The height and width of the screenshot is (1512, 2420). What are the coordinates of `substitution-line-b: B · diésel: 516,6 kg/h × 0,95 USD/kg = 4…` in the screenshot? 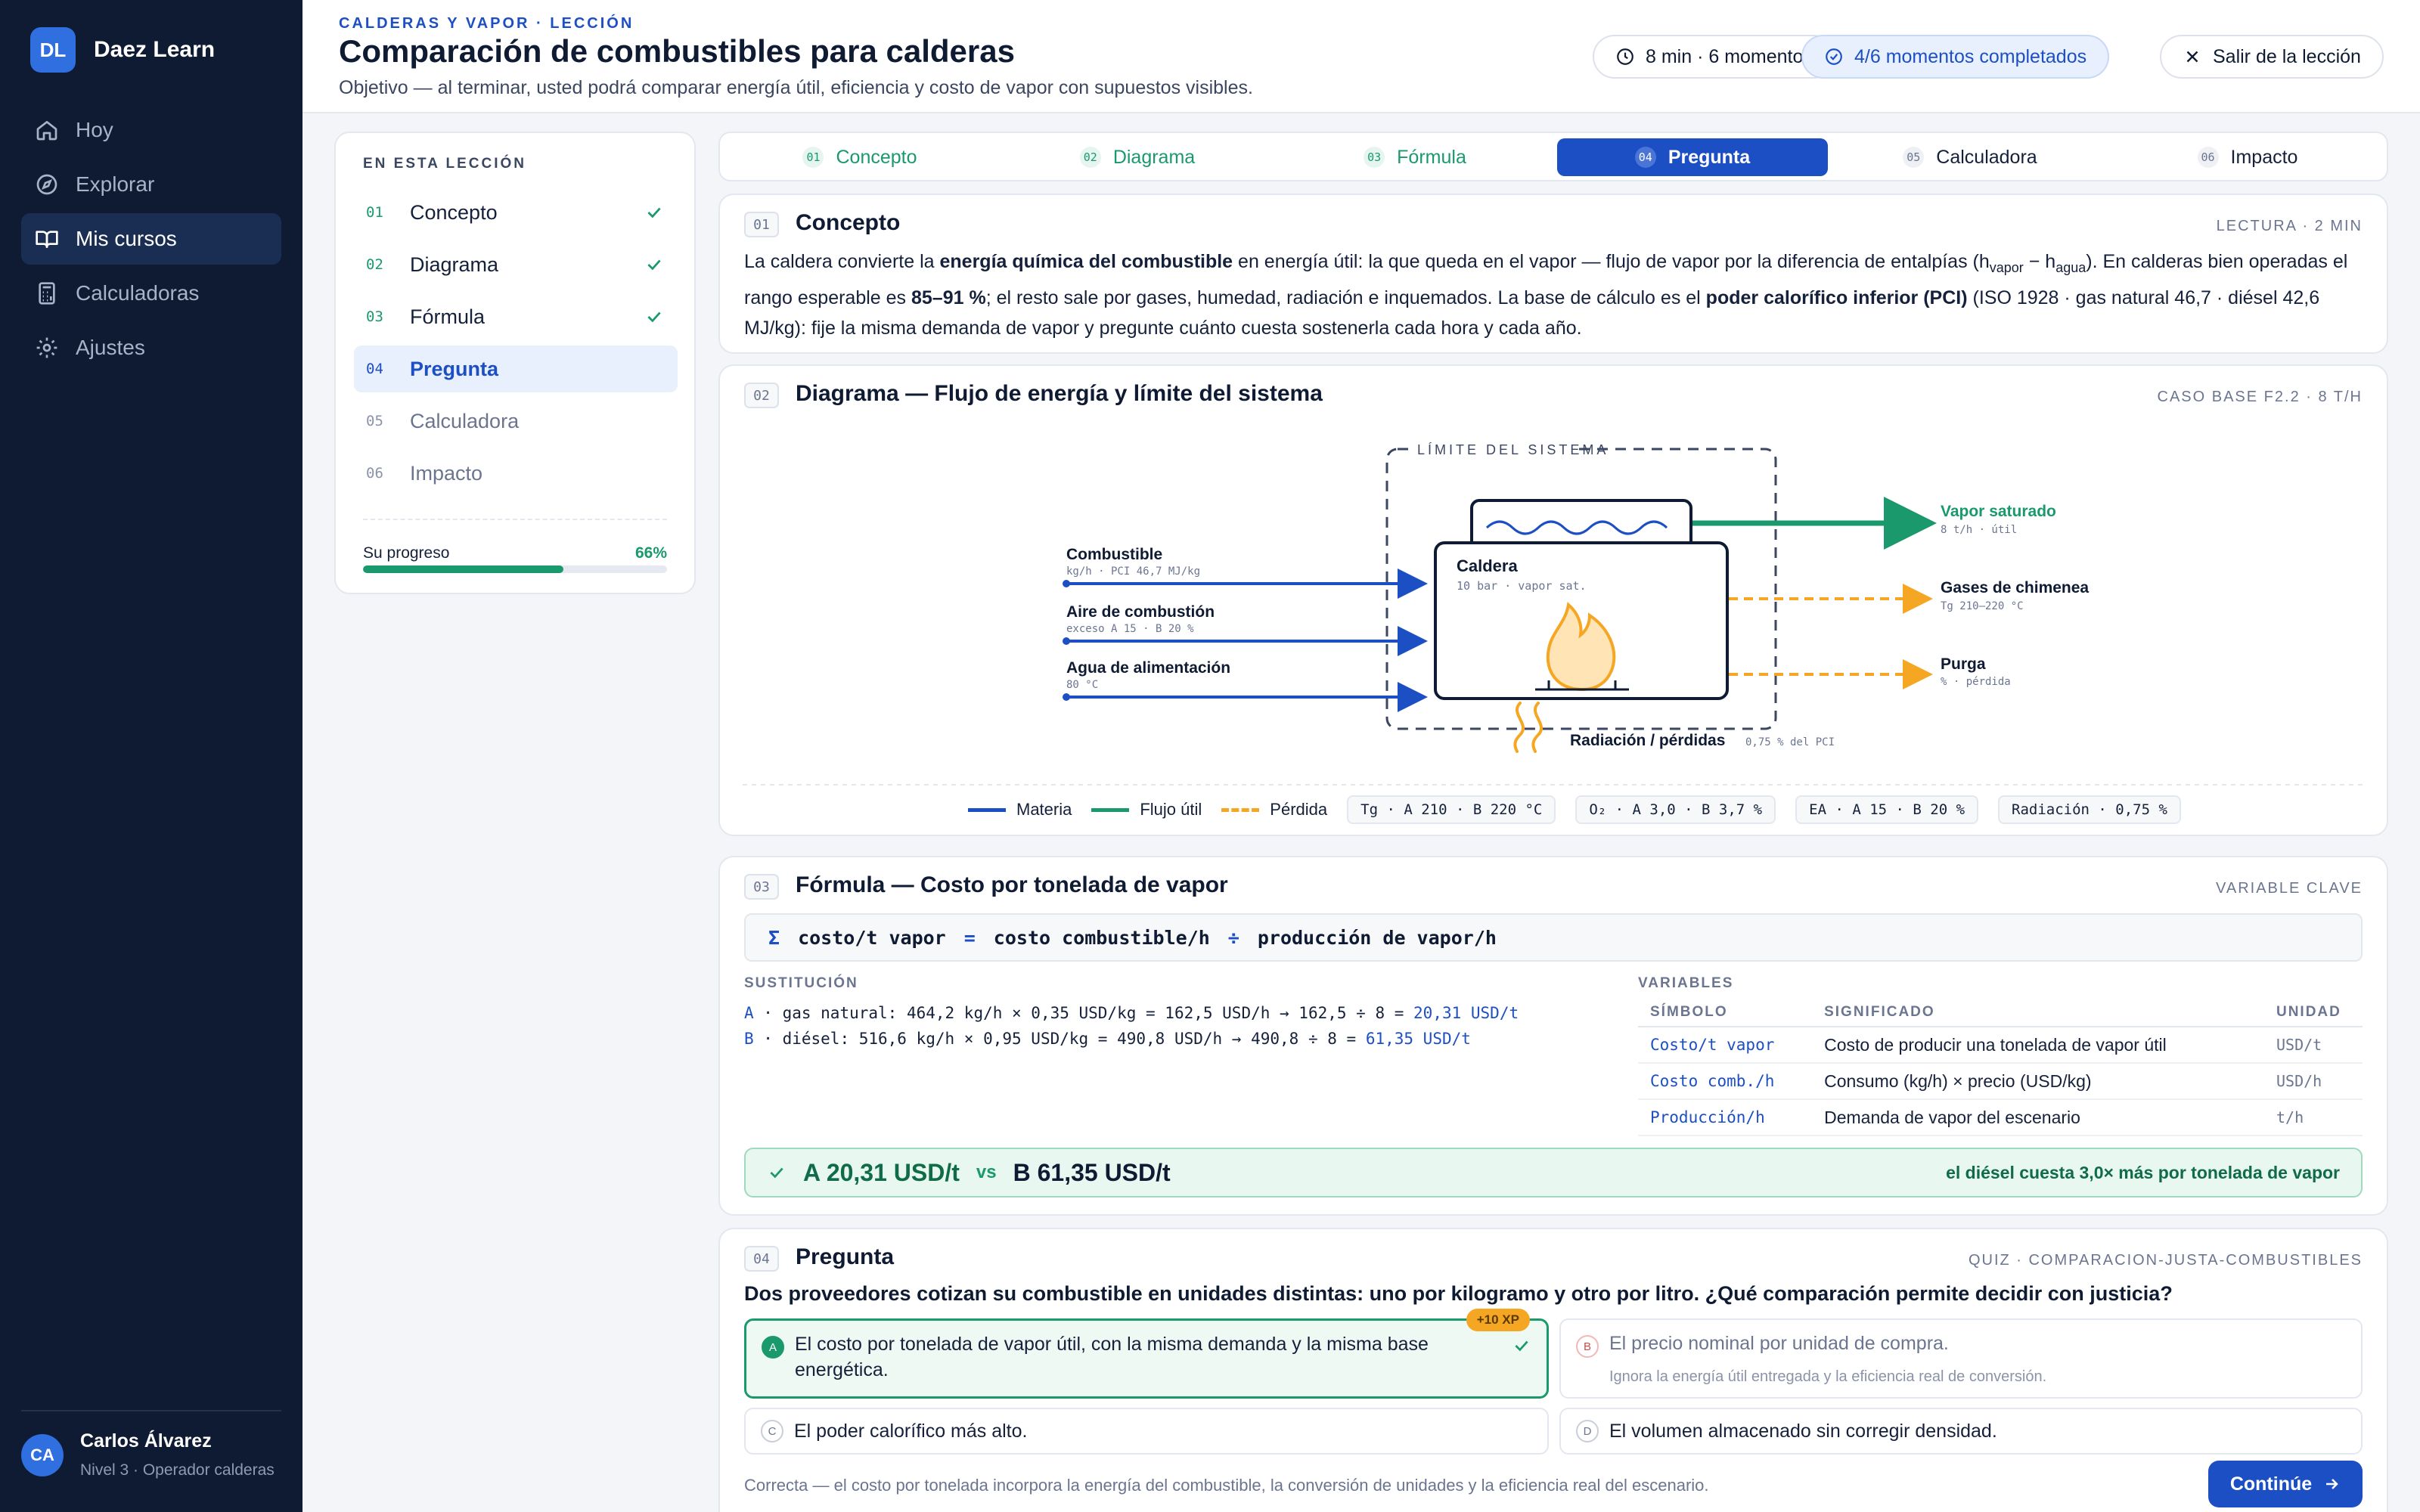 It's located at (1107, 1039).